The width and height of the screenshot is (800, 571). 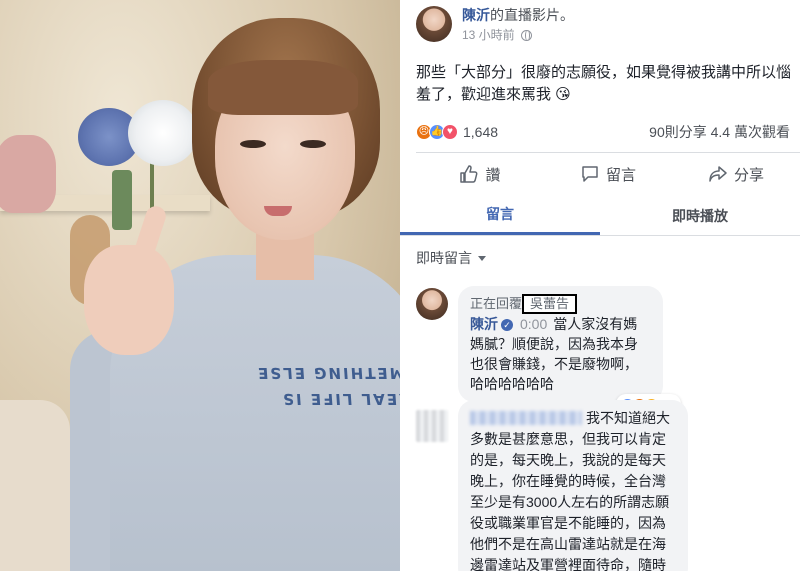 What do you see at coordinates (484, 324) in the screenshot?
I see `comment-author-name: 陳沂` at bounding box center [484, 324].